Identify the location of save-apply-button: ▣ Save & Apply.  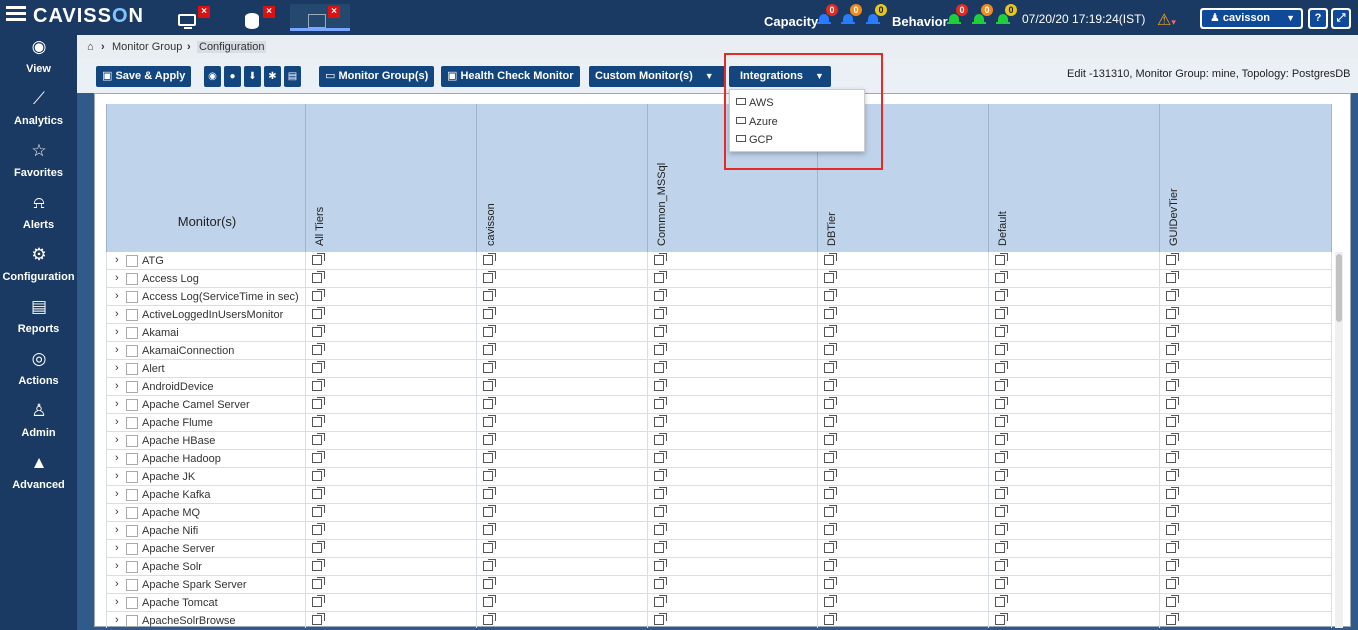
(144, 76).